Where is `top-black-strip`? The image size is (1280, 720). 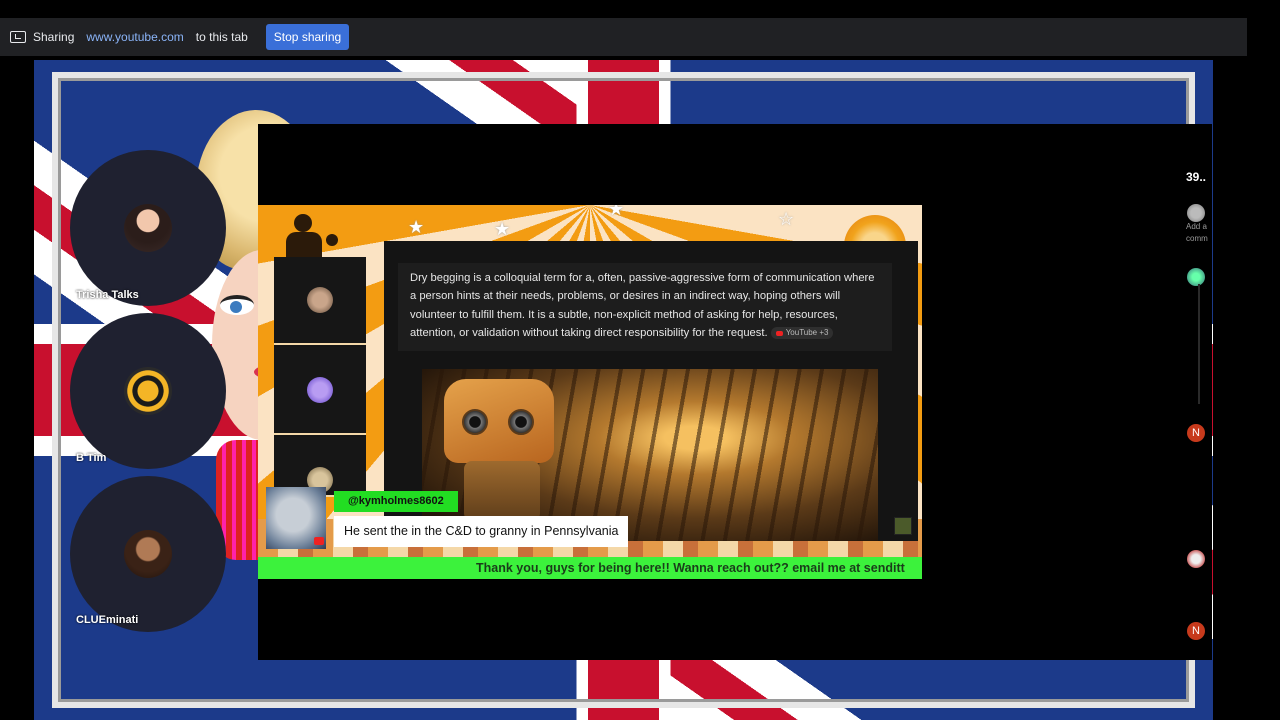 top-black-strip is located at coordinates (640, 9).